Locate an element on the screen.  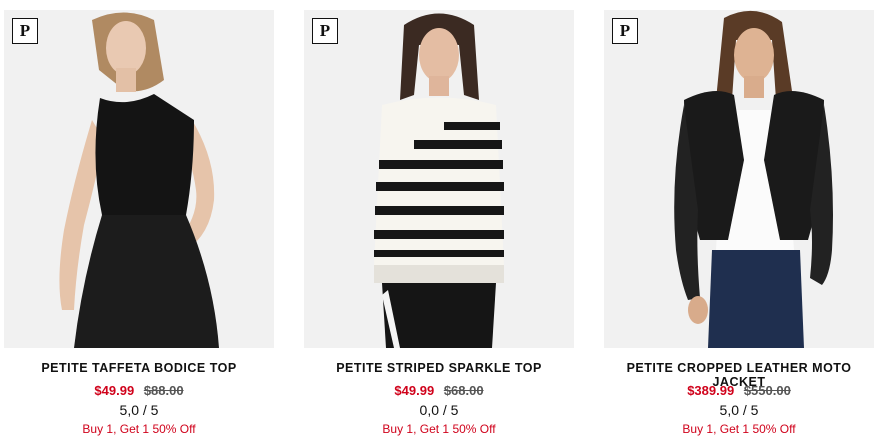
price-row: $49.99 $68.00 is located at coordinates (439, 390).